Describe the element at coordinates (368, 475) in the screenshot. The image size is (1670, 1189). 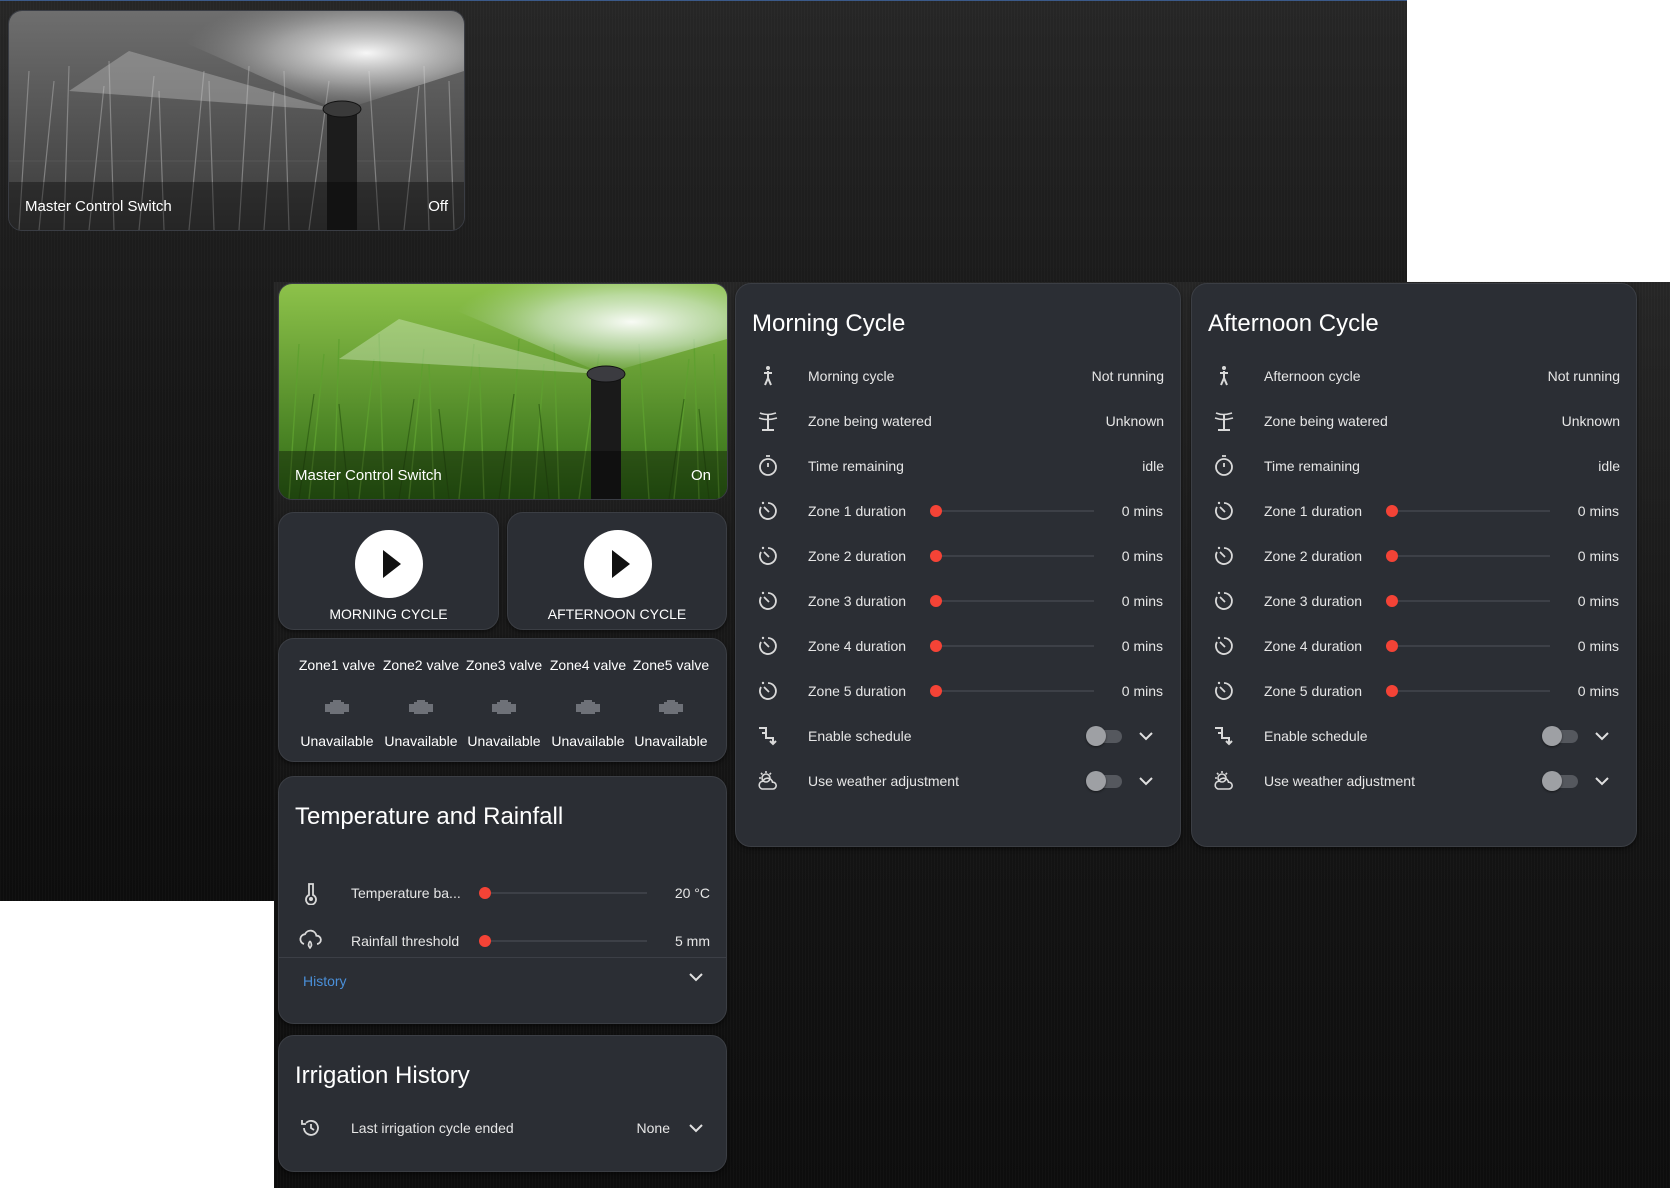
I see `master-control-label: Master Control Switch` at that location.